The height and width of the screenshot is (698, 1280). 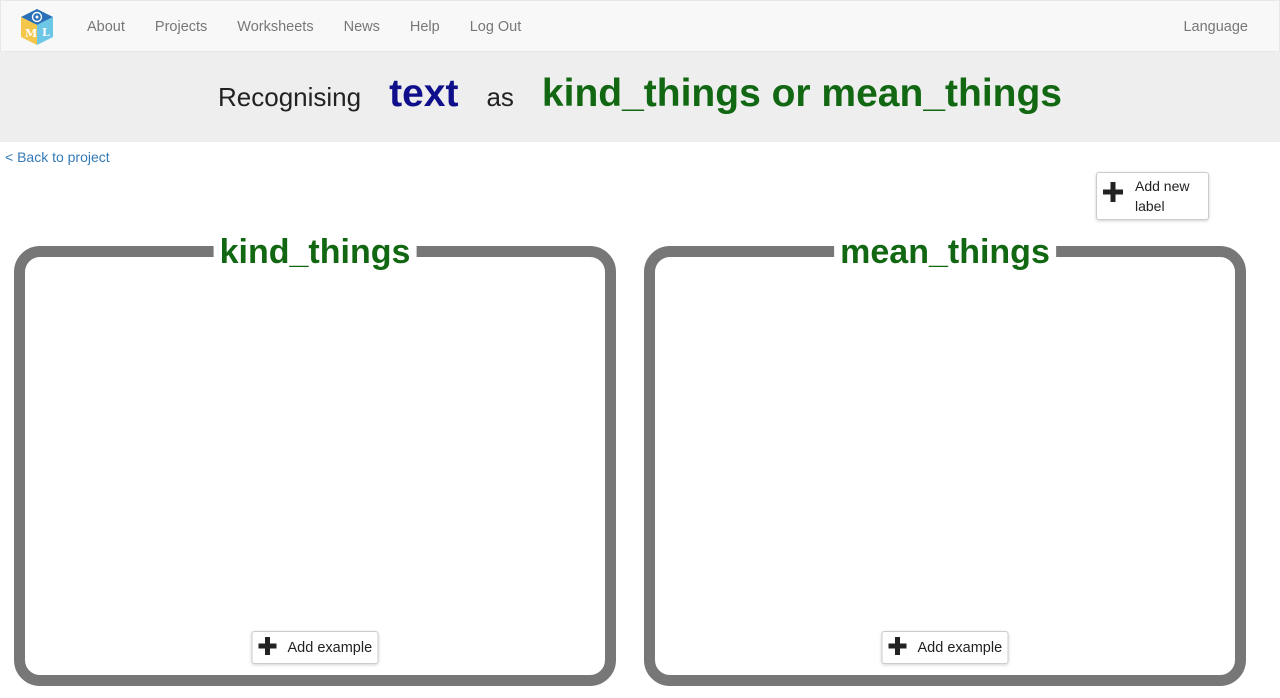 I want to click on nav-worksheets-link: Worksheets, so click(x=275, y=27).